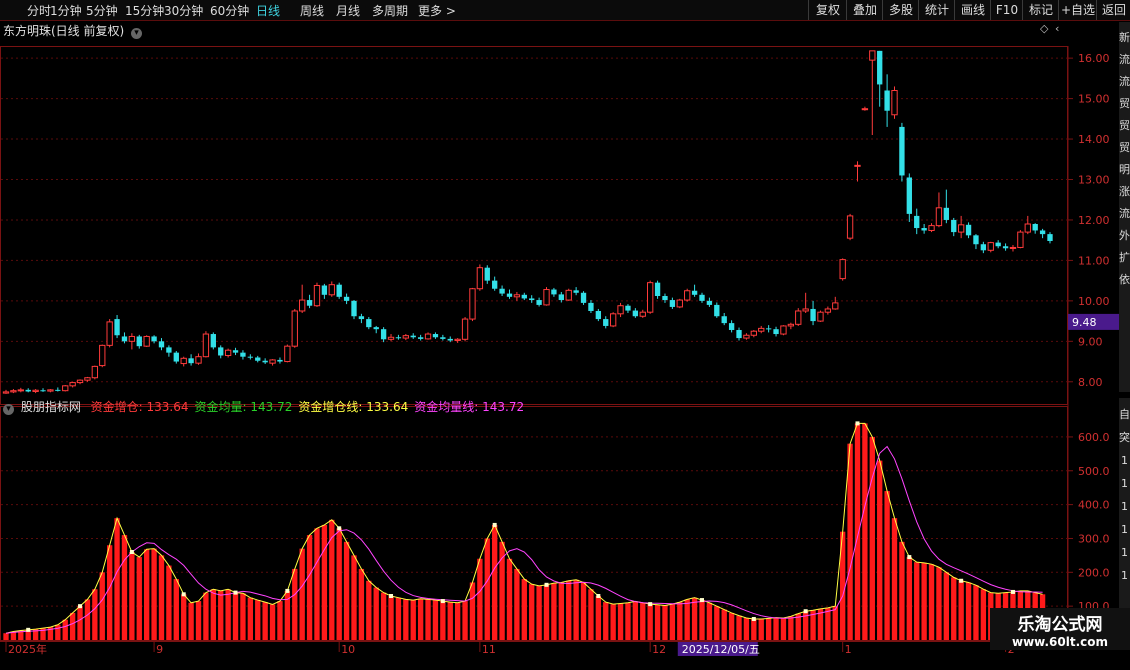  What do you see at coordinates (1124, 514) in the screenshot?
I see `side-panel-lower: 自突 1 1 1 1 1 1` at bounding box center [1124, 514].